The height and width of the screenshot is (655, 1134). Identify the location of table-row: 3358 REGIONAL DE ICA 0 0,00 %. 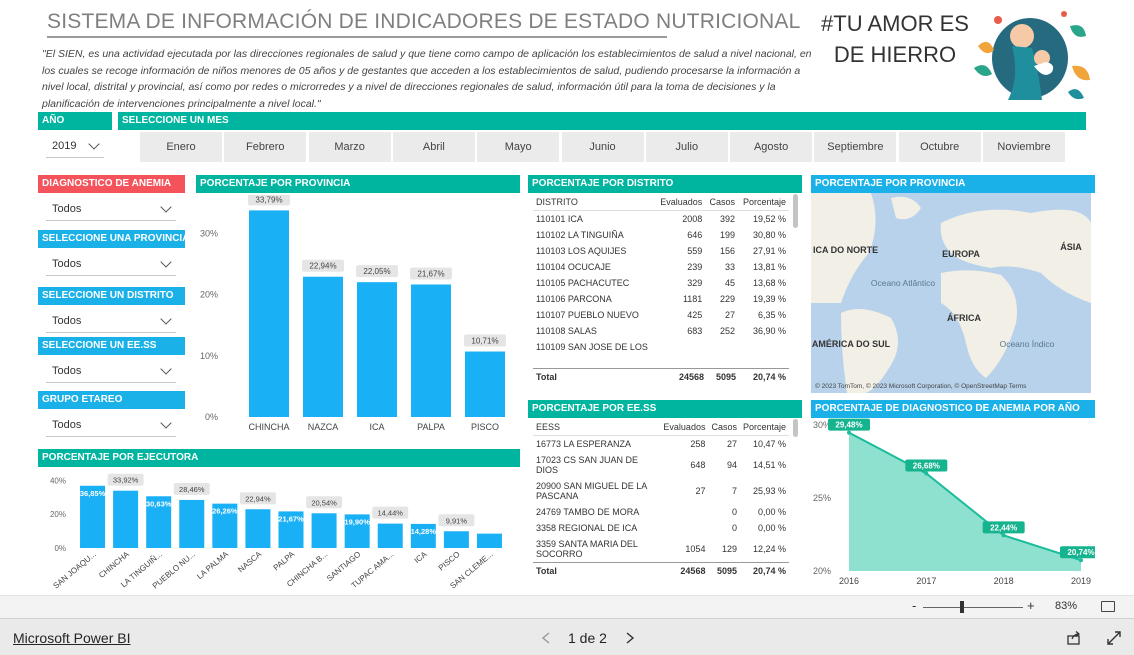
(661, 528).